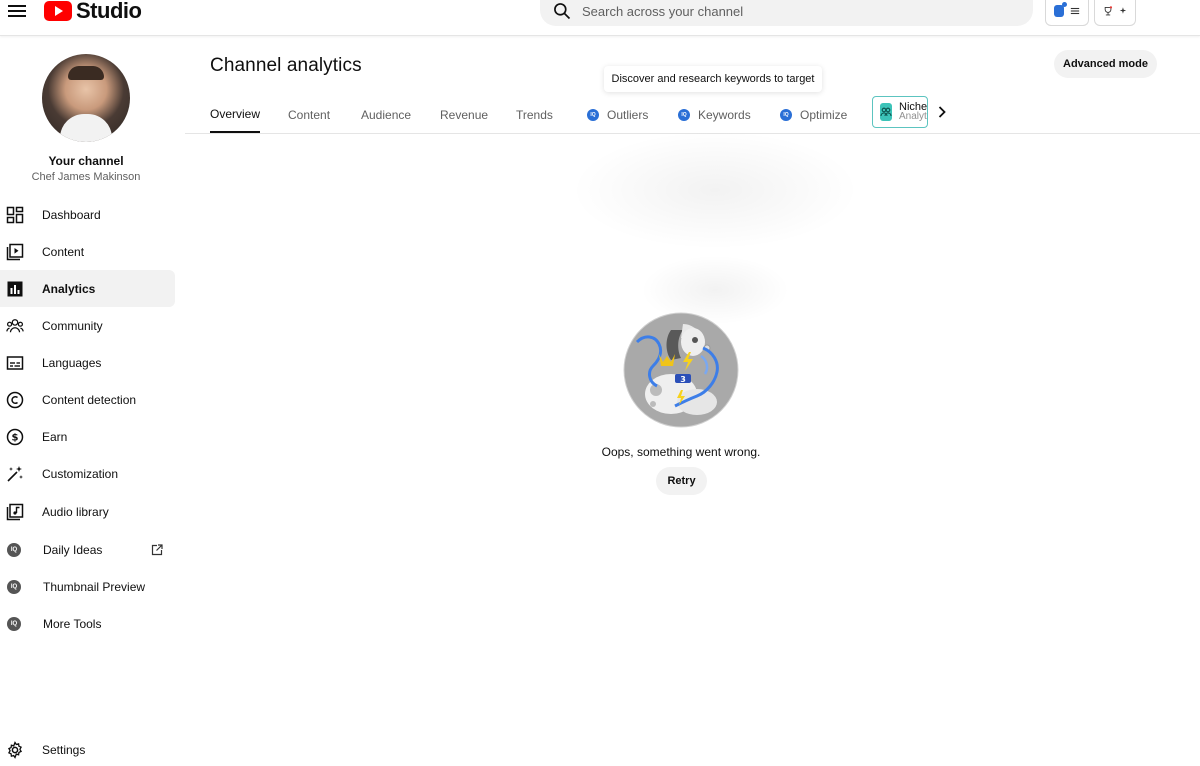  I want to click on subtitles-icon, so click(15, 363).